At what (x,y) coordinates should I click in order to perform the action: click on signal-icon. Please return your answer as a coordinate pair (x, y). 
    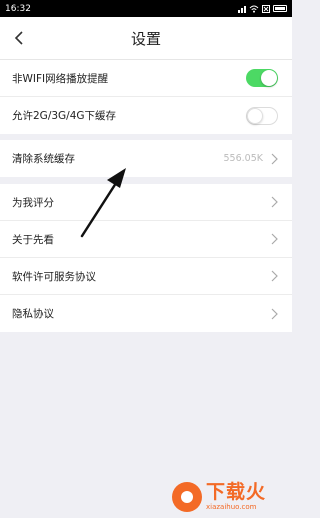
    Looking at the image, I should click on (242, 9).